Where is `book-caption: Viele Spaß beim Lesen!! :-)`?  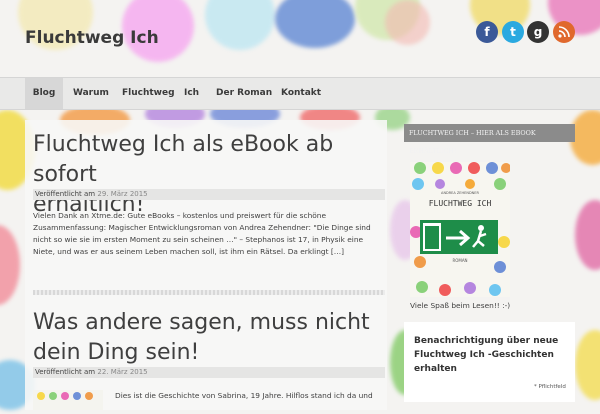
book-caption: Viele Spaß beim Lesen!! :-) is located at coordinates (460, 305).